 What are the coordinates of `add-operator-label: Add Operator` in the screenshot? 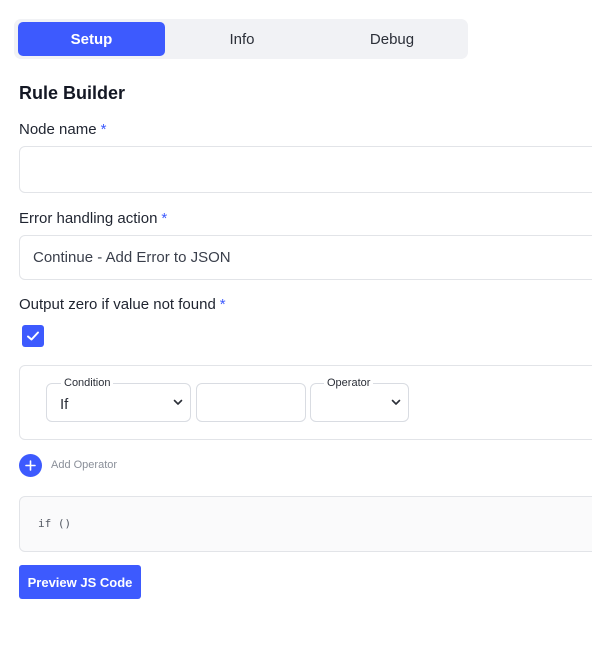 It's located at (84, 465).